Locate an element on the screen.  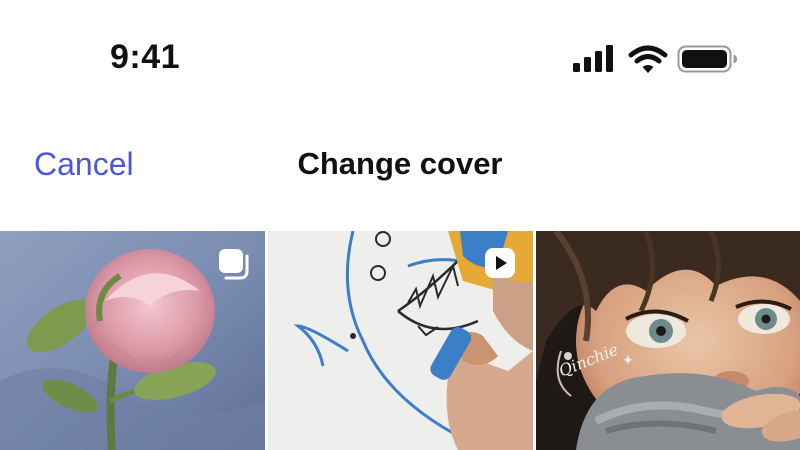
status-time: 9:41 is located at coordinates (145, 57).